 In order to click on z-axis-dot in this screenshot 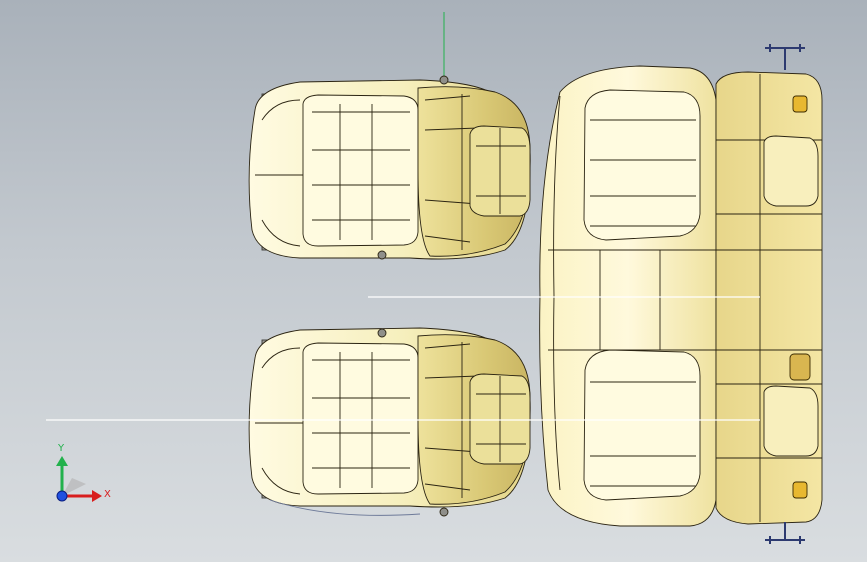, I will do `click(62, 496)`.